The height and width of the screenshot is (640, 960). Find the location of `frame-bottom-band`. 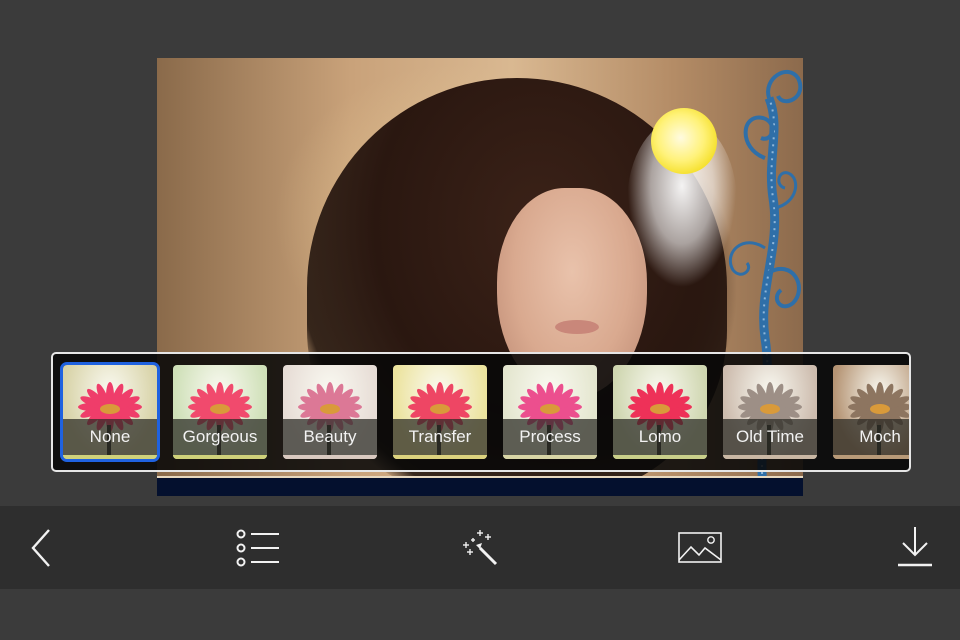

frame-bottom-band is located at coordinates (480, 486).